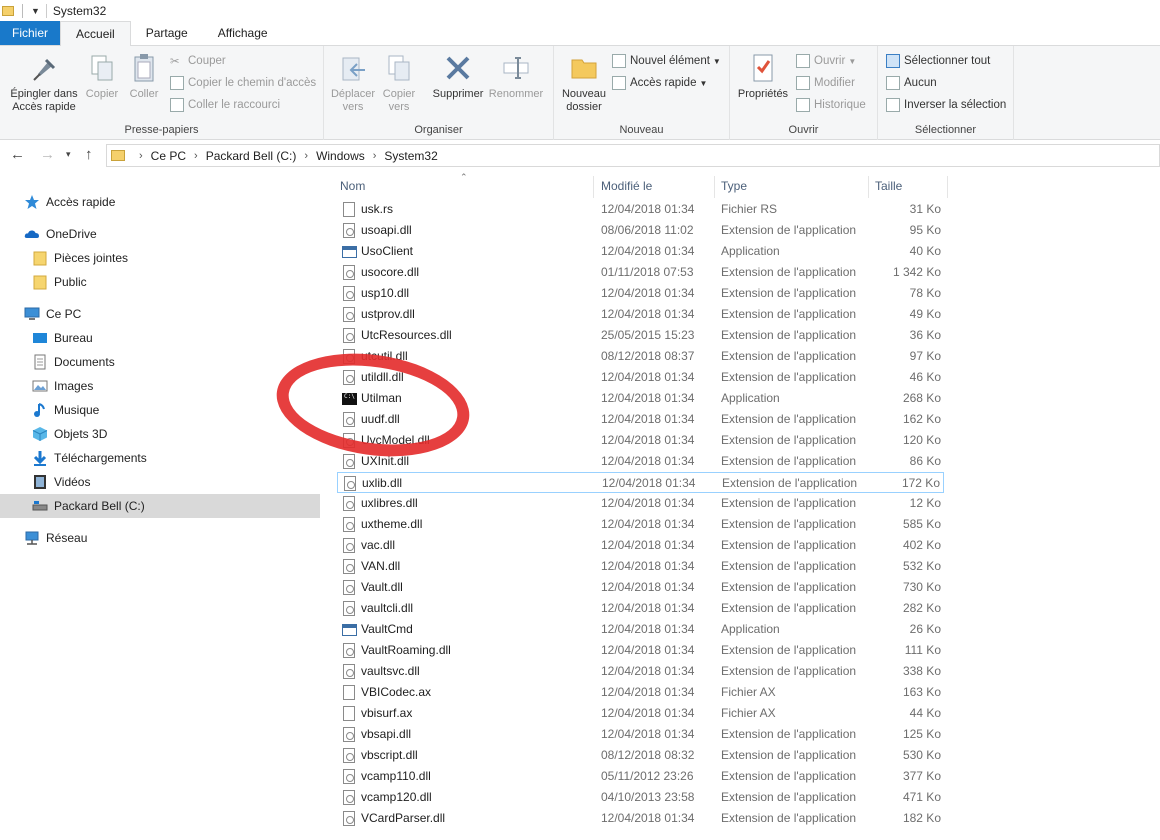 This screenshot has height=840, width=1160. Describe the element at coordinates (167, 33) in the screenshot. I see `tab-share: Partage` at that location.